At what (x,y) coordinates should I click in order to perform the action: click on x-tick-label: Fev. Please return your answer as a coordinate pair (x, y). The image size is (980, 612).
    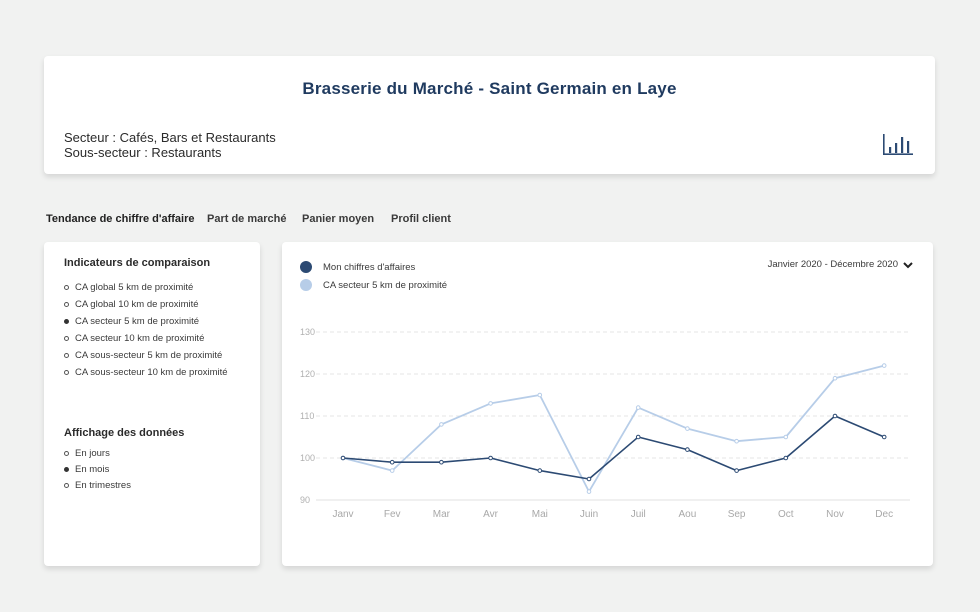
    Looking at the image, I should click on (392, 514).